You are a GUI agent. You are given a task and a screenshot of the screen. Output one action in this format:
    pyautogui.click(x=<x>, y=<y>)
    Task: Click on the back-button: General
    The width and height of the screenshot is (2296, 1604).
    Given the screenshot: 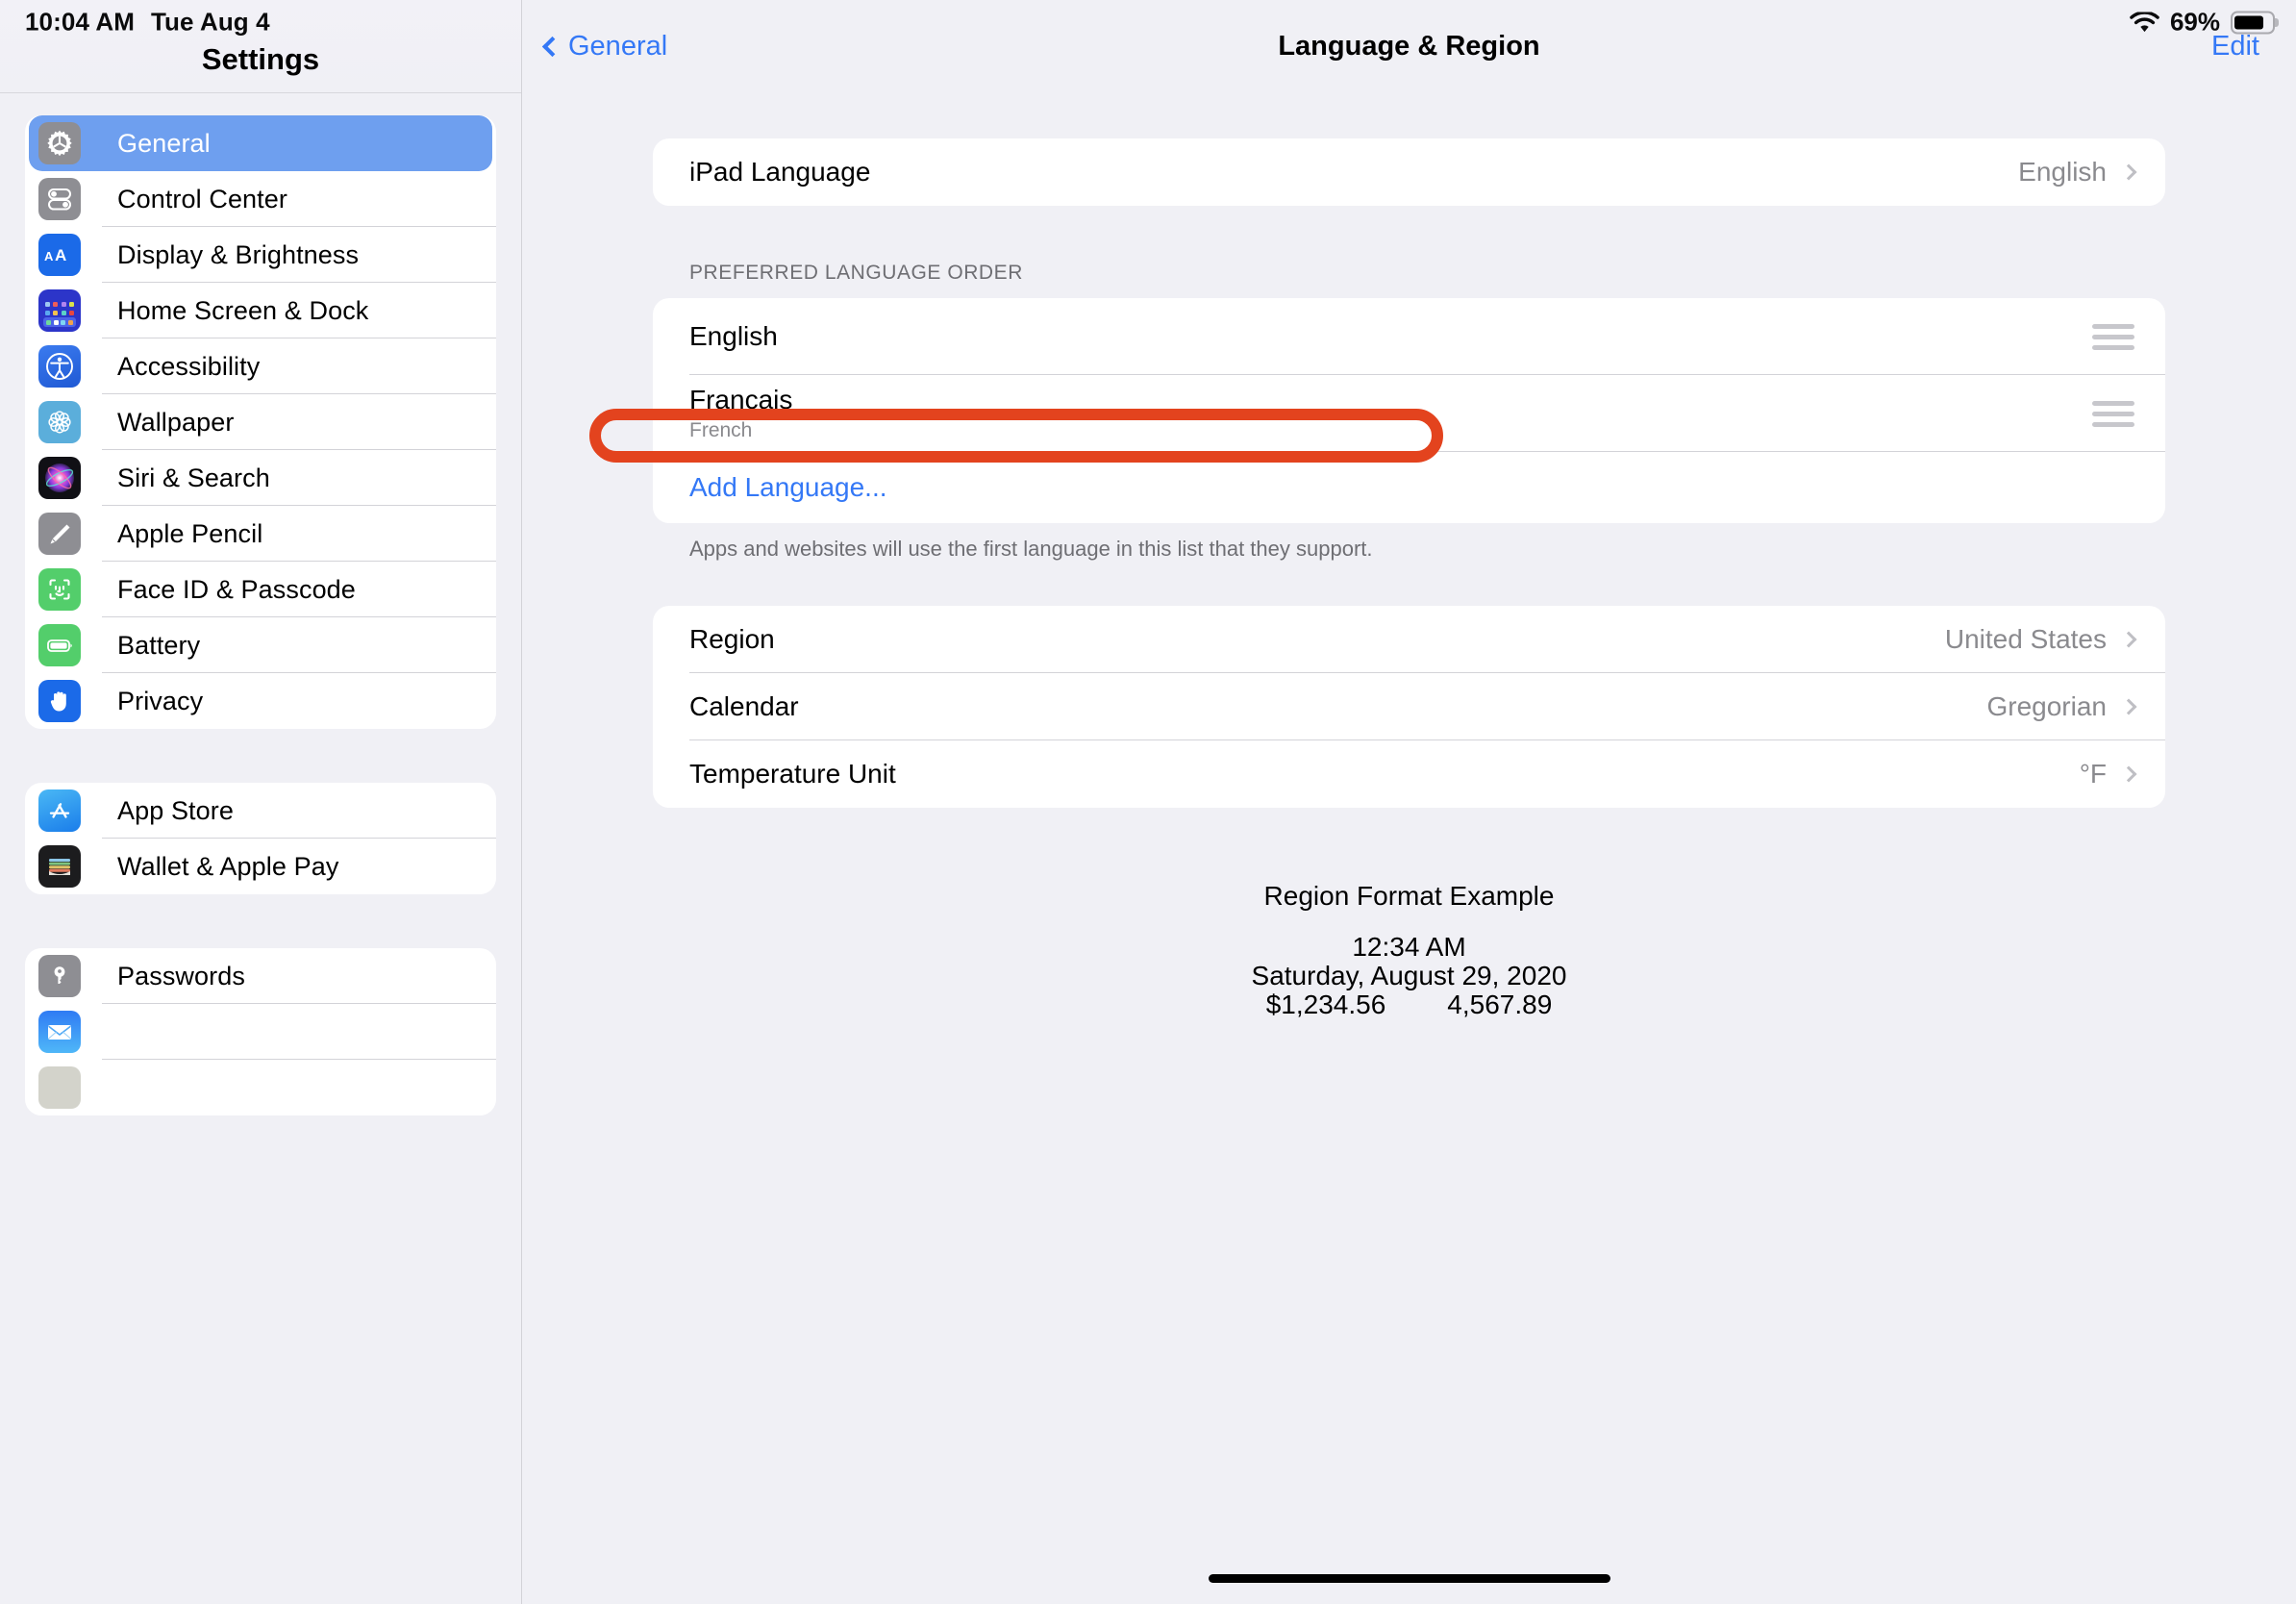 What is the action you would take?
    pyautogui.click(x=604, y=47)
    